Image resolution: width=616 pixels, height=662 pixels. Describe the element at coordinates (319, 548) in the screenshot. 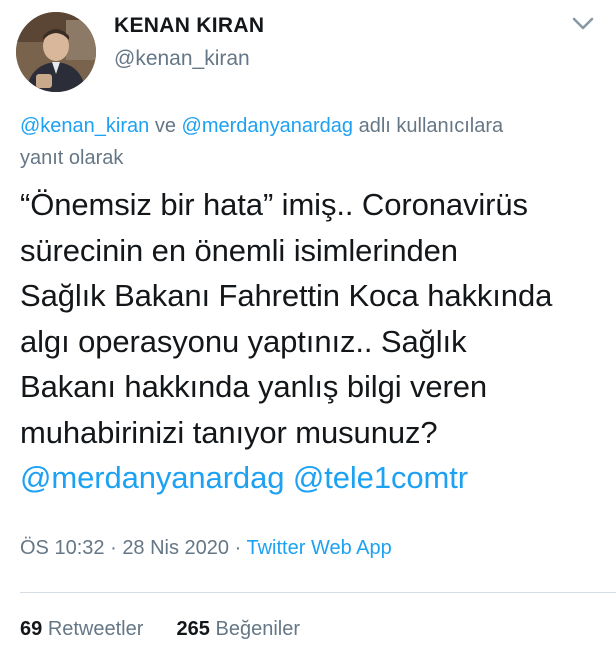

I see `tweet-source: Twitter Web App` at that location.